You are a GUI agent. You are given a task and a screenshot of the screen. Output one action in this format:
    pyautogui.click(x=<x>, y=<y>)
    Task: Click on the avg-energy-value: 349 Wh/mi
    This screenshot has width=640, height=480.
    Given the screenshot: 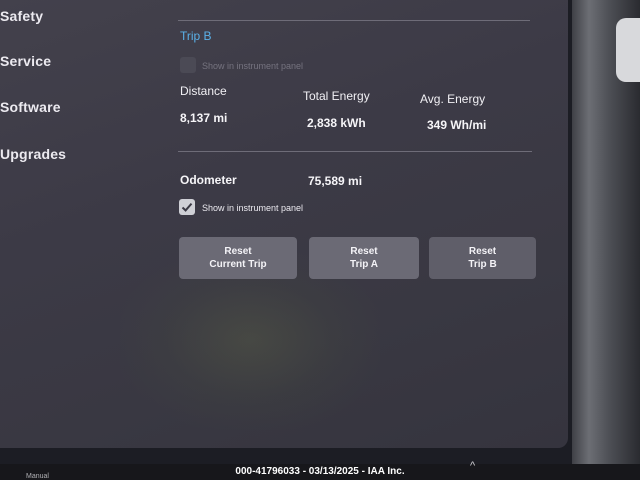 What is the action you would take?
    pyautogui.click(x=457, y=125)
    